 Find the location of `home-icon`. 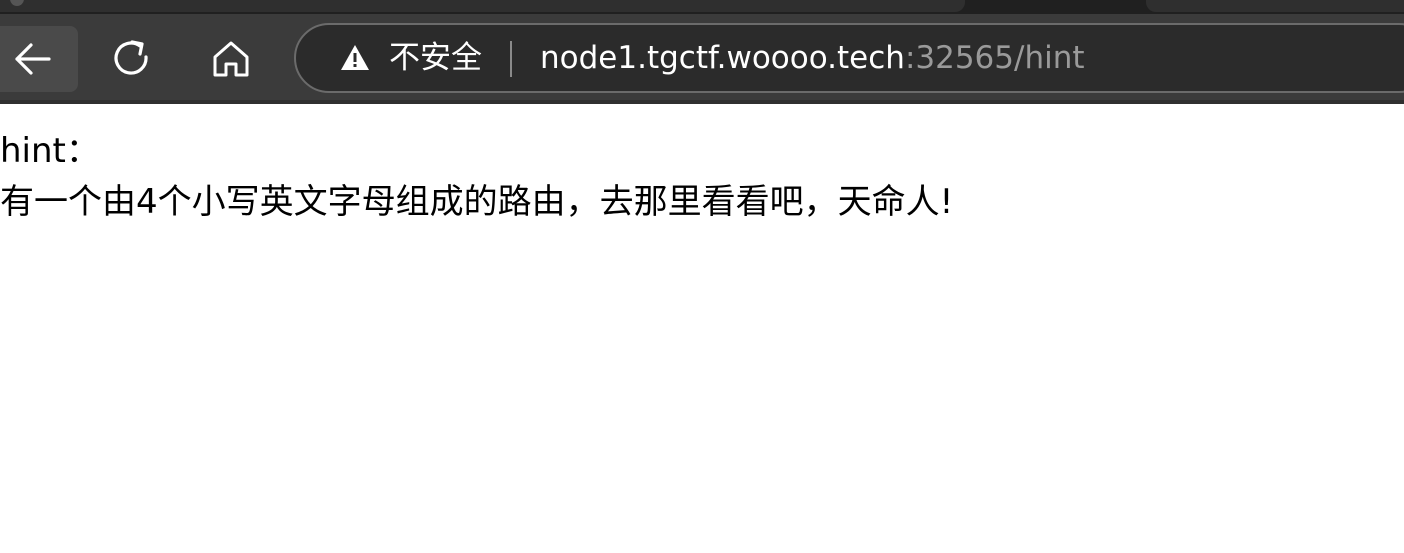

home-icon is located at coordinates (231, 59).